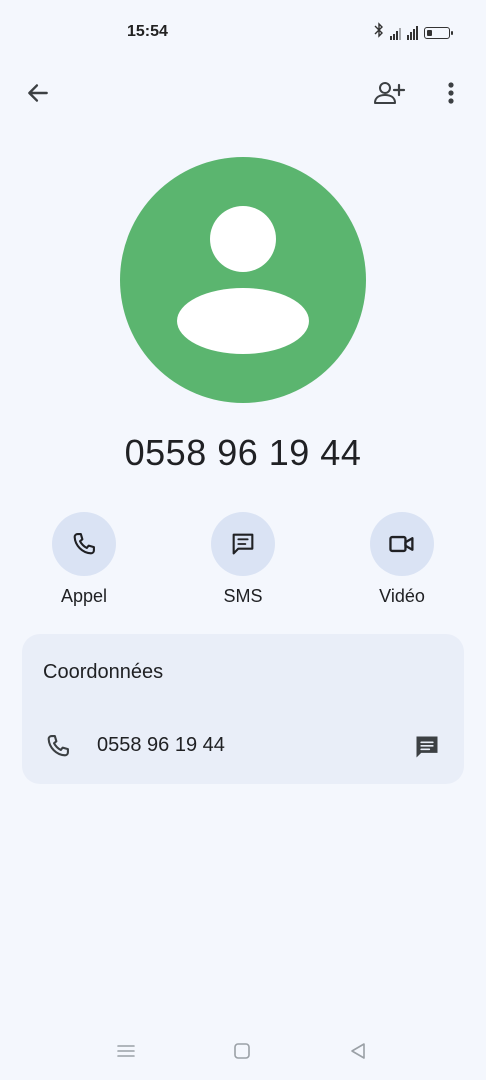 The image size is (486, 1080). Describe the element at coordinates (84, 596) in the screenshot. I see `call-label: Appel` at that location.